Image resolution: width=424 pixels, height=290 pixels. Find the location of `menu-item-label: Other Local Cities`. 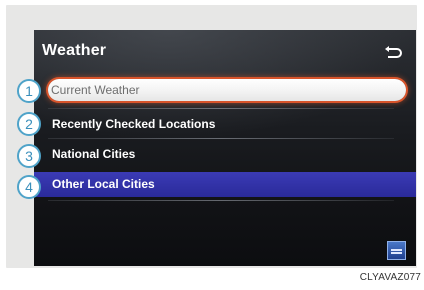

menu-item-label: Other Local Cities is located at coordinates (103, 184).